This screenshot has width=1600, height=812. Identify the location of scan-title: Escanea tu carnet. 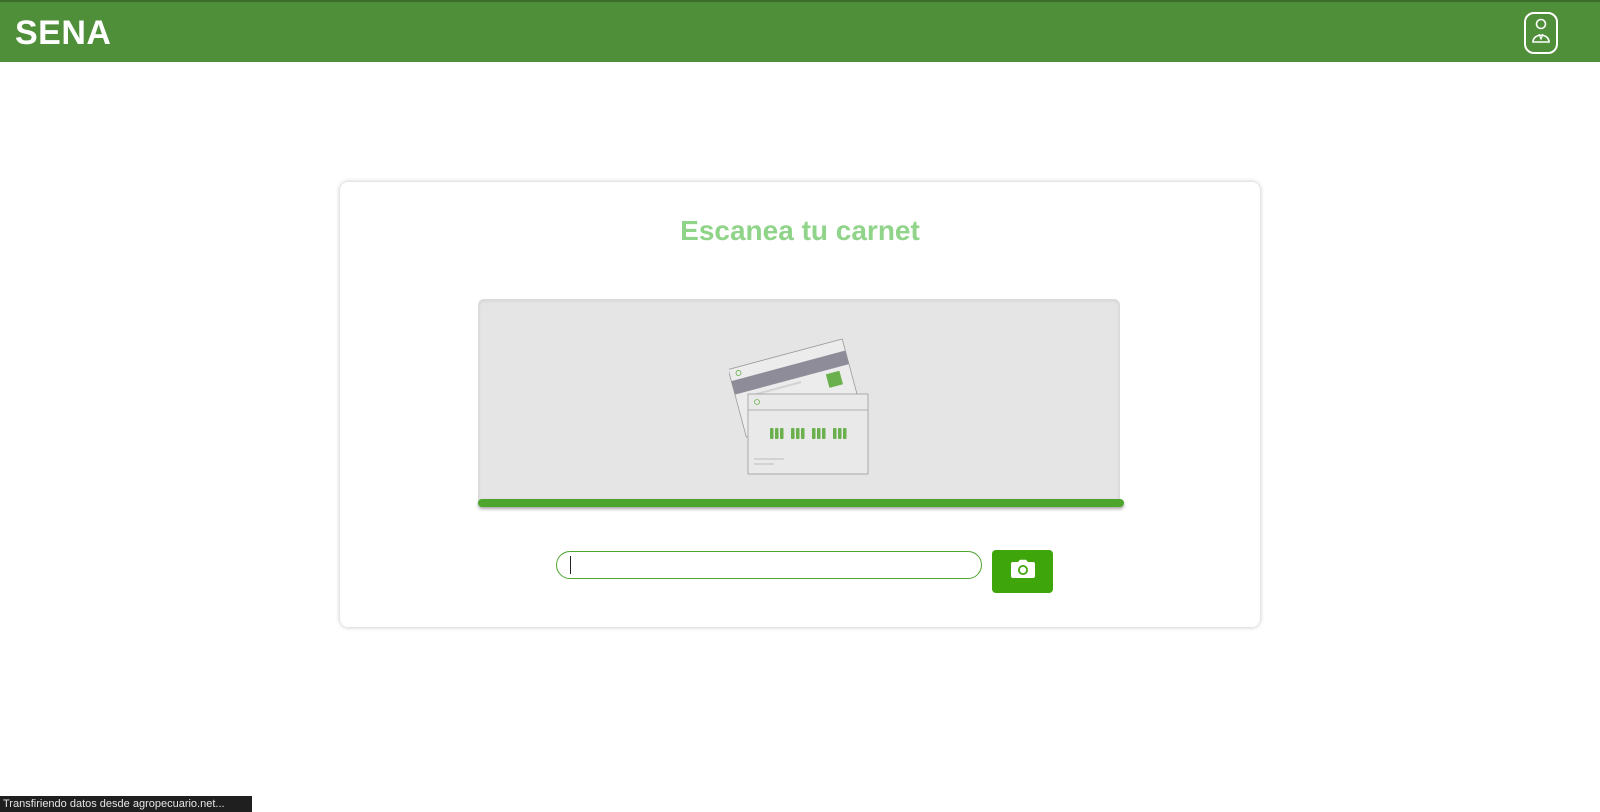
(800, 230).